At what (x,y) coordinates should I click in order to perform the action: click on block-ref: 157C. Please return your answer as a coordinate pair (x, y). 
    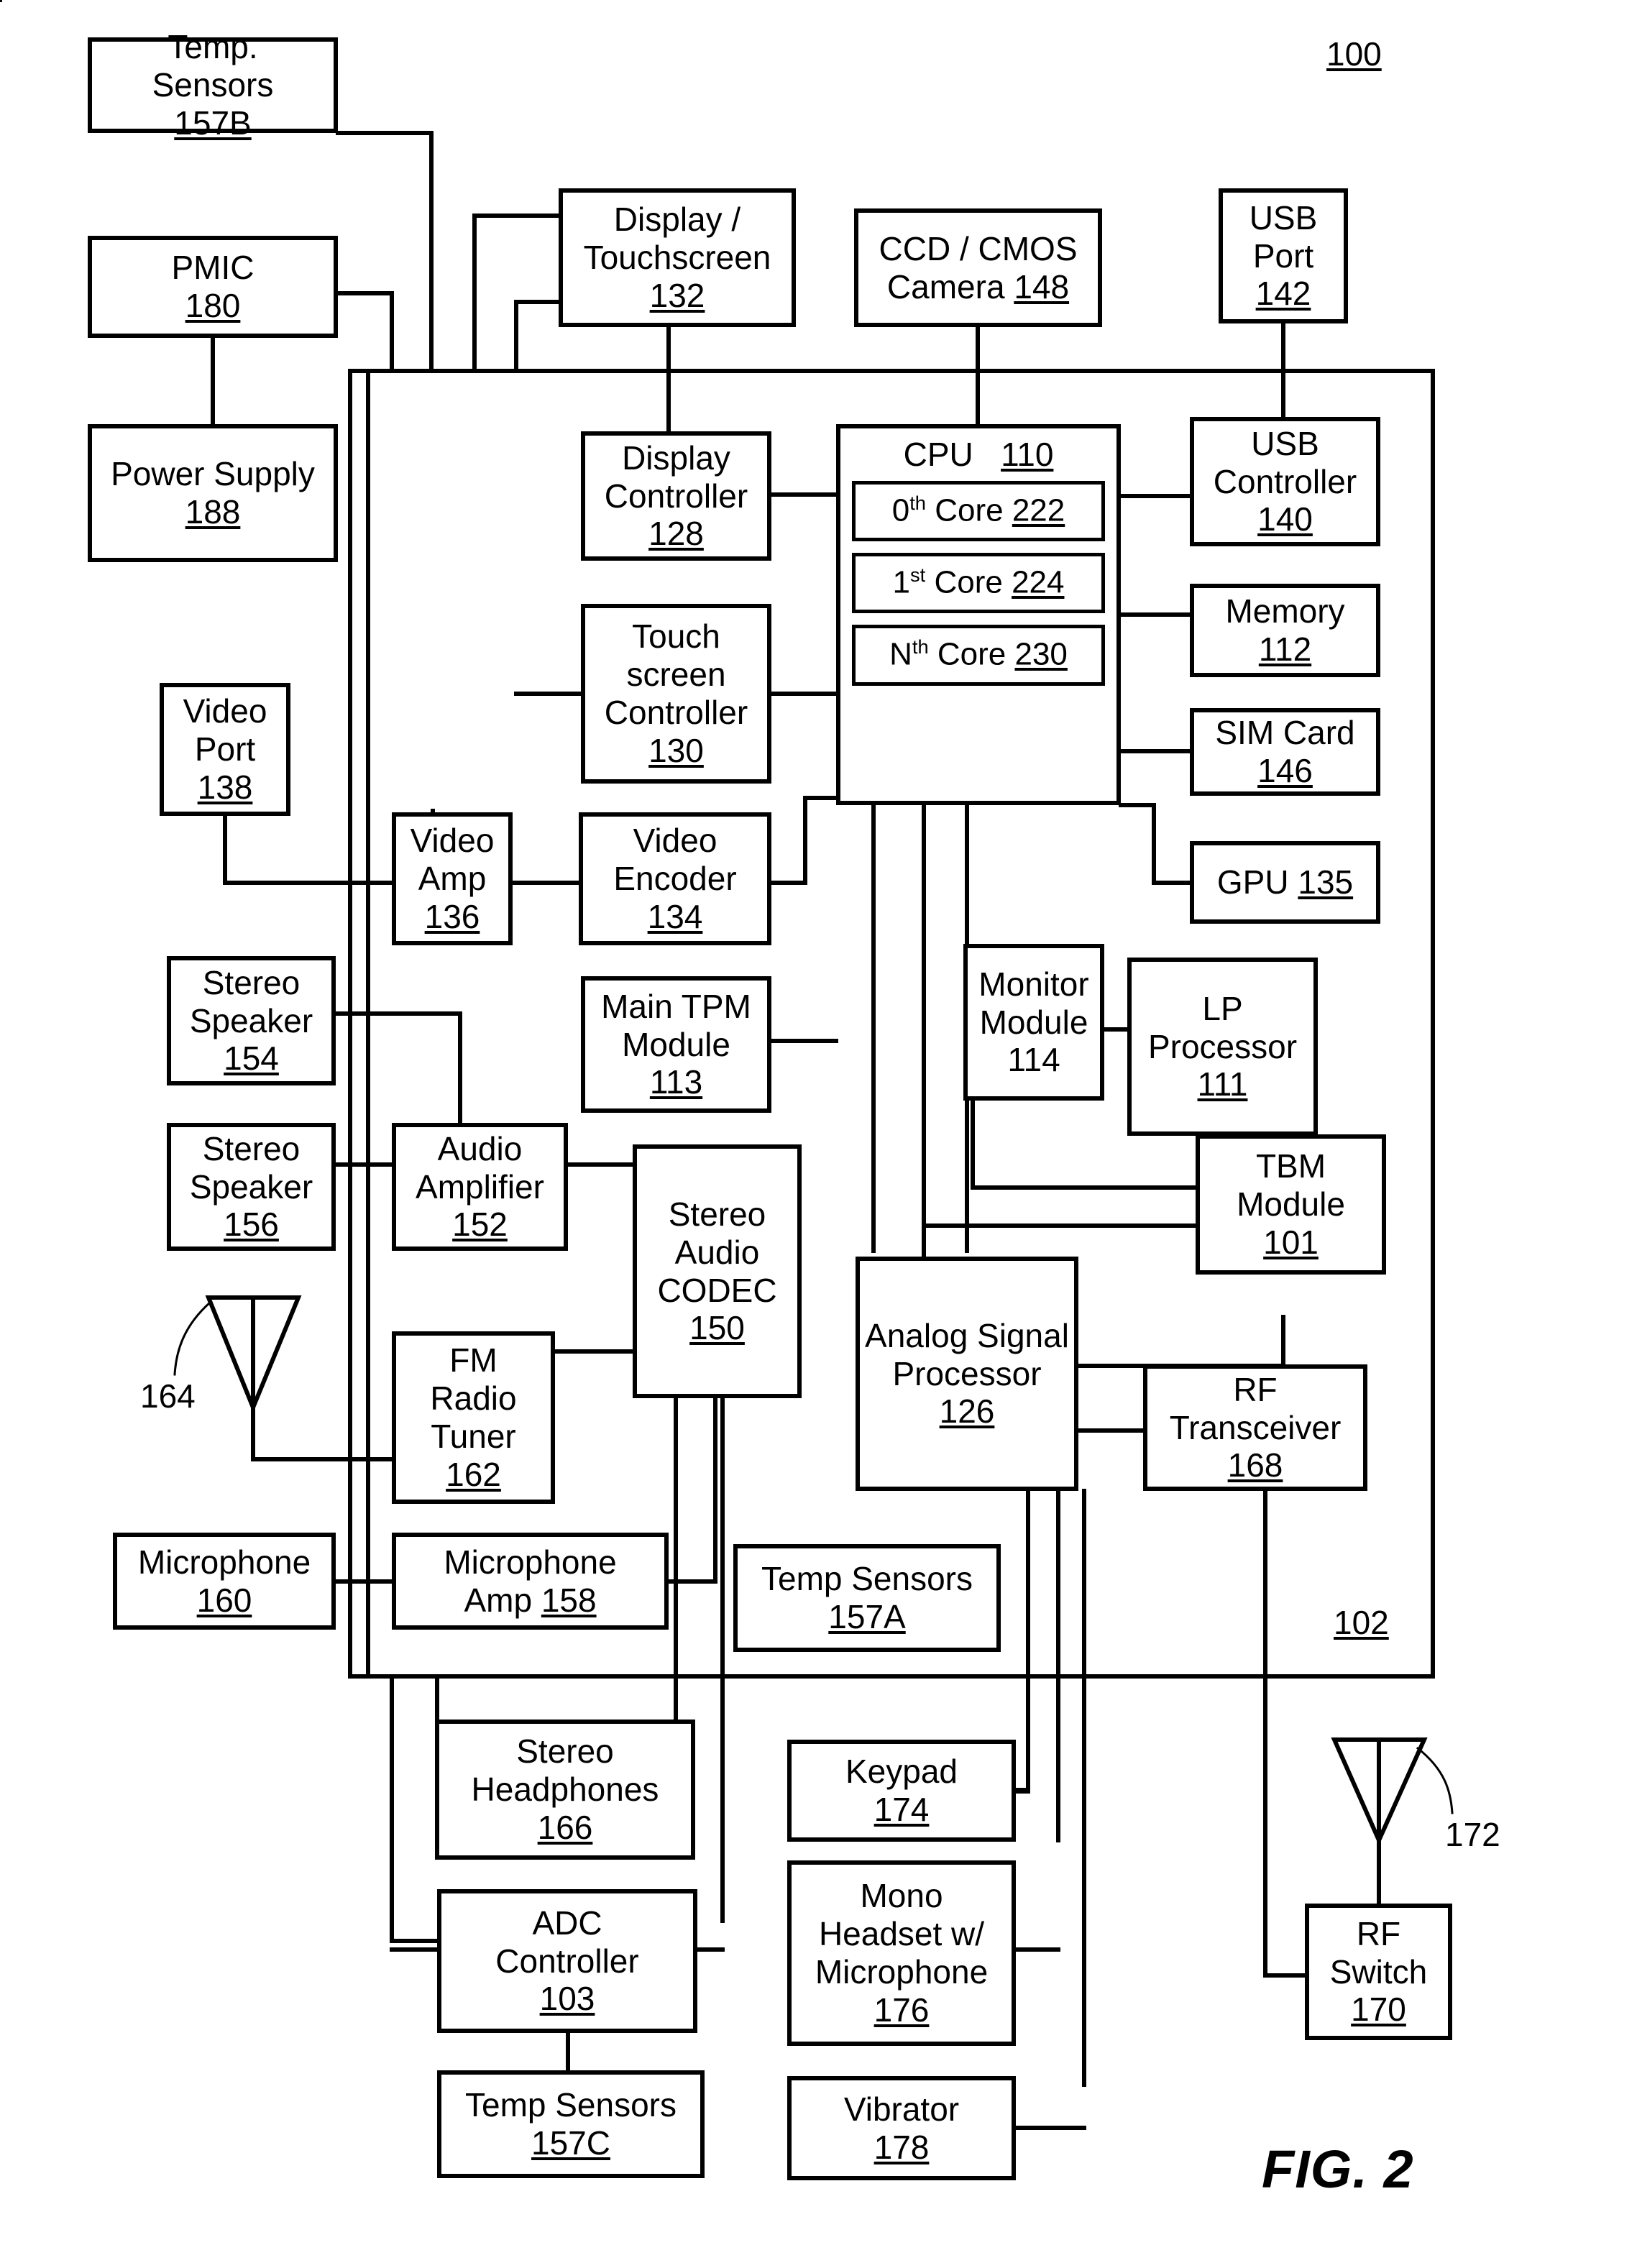
    Looking at the image, I should click on (571, 2143).